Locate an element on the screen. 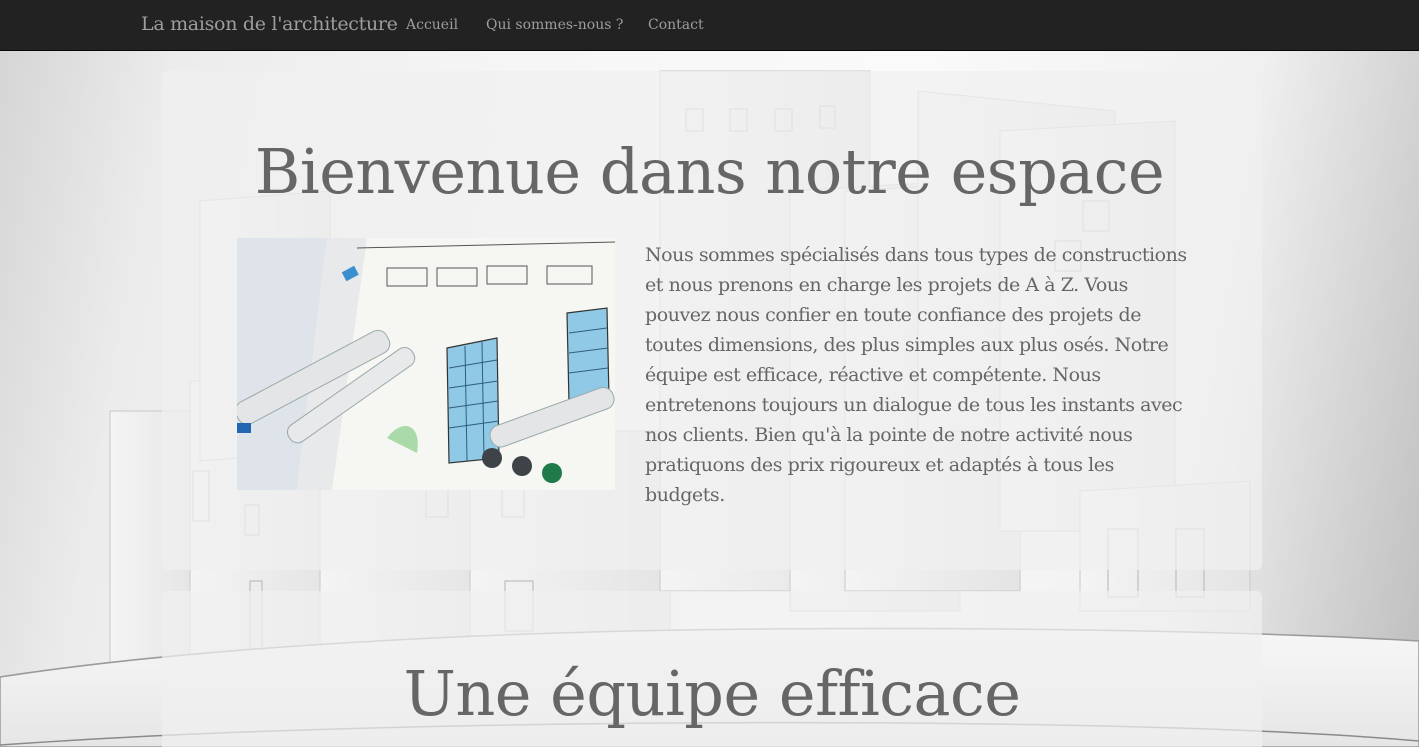  brand-link: La maison de l'architecture is located at coordinates (269, 24).